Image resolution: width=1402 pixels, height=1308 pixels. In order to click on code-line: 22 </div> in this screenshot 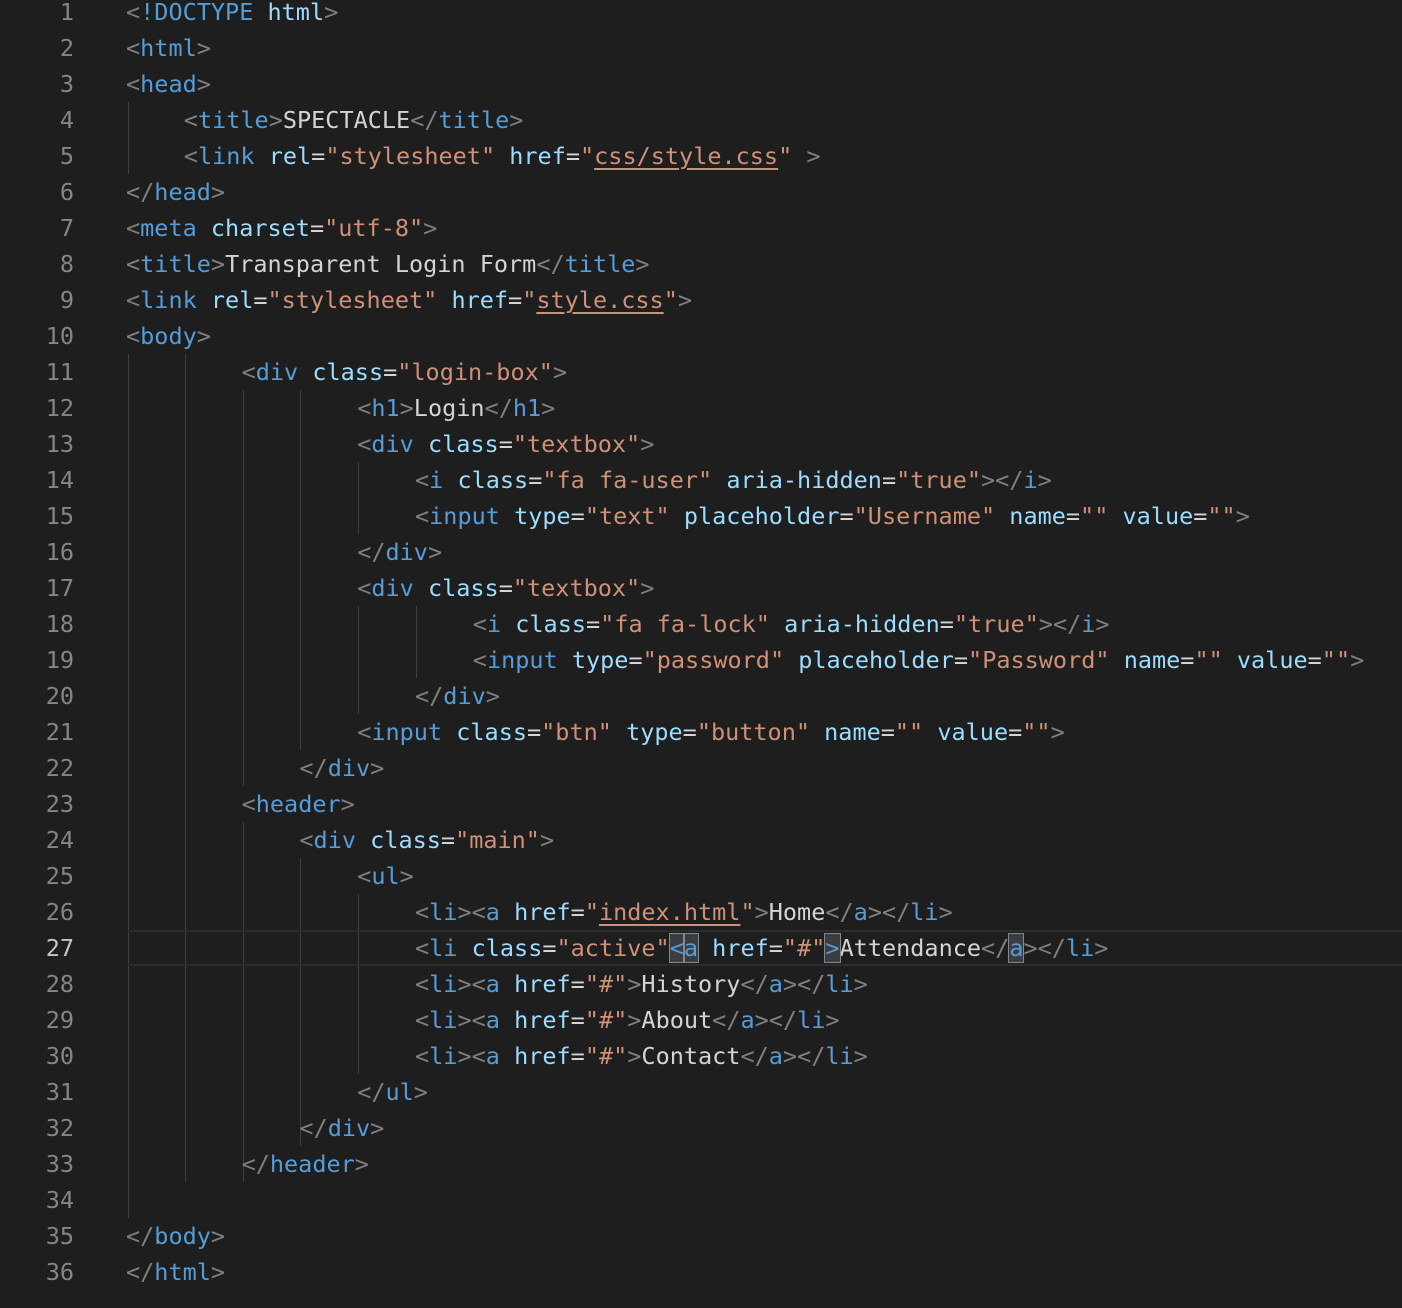, I will do `click(701, 768)`.